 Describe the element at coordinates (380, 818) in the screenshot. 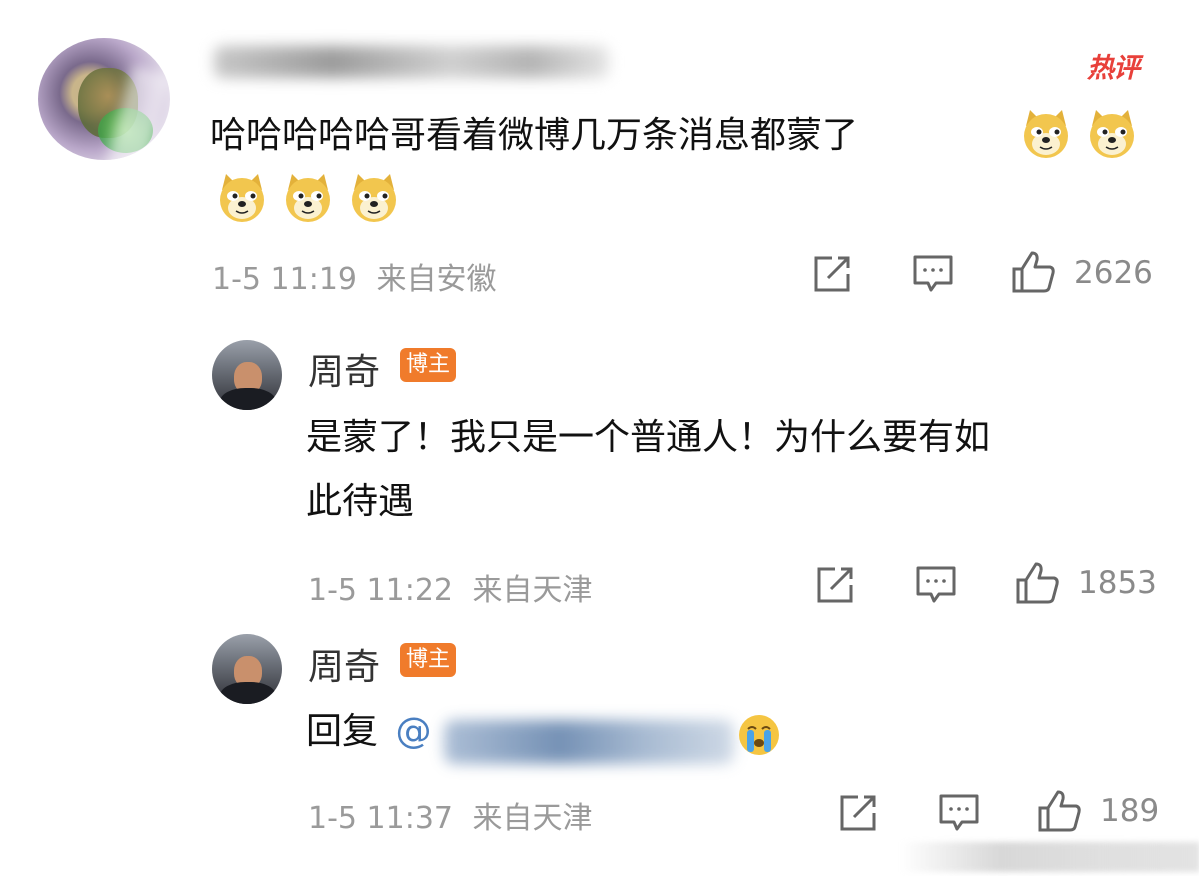

I see `comment-time: 1-5 11:37` at that location.